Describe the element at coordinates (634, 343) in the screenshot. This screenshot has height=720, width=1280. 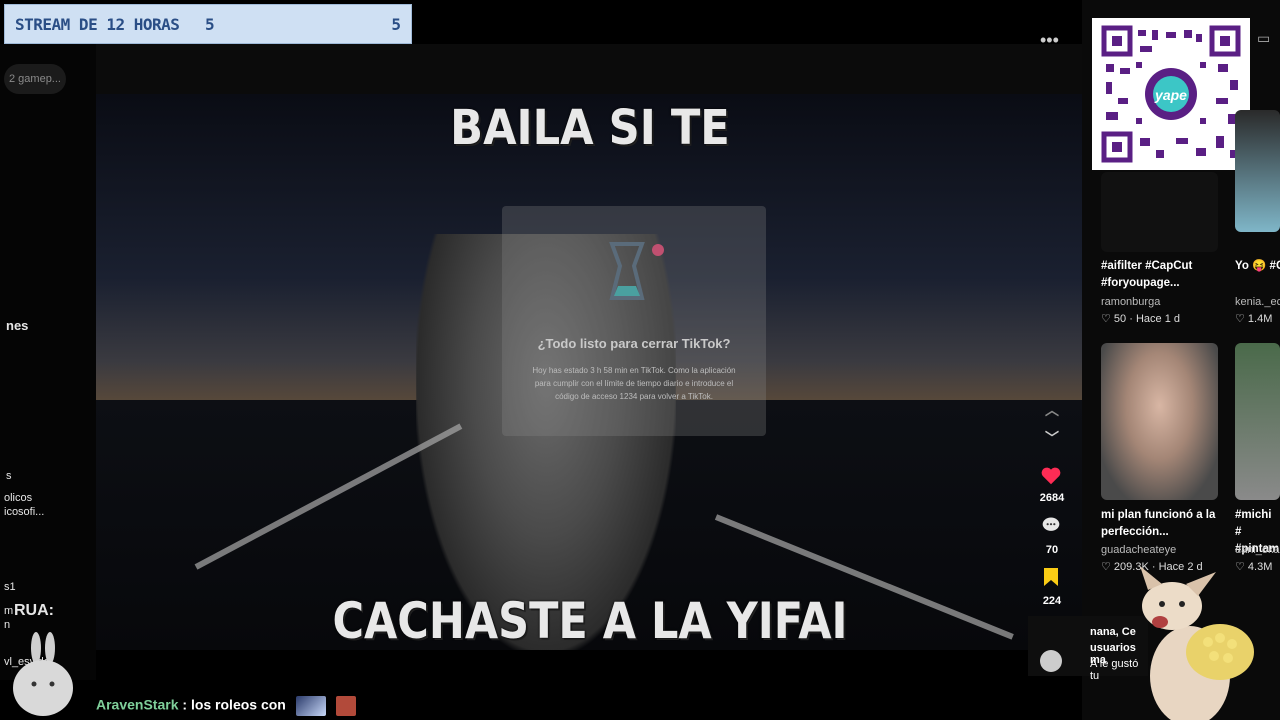
I see `dialog-title: ¿Todo listo para cerrar TikTok?` at that location.